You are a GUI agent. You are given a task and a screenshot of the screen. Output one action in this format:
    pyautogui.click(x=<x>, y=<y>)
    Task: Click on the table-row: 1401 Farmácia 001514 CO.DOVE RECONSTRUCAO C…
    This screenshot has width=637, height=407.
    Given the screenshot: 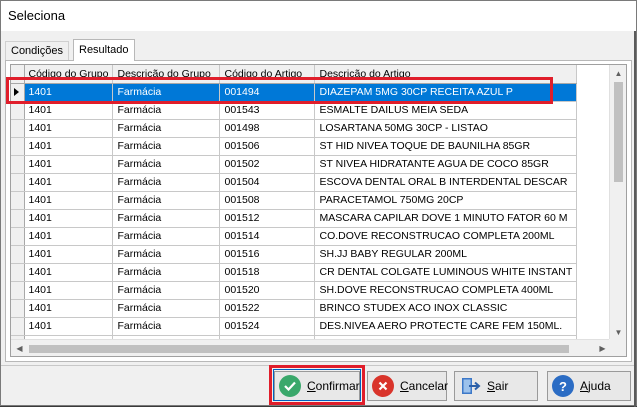 What is the action you would take?
    pyautogui.click(x=294, y=236)
    